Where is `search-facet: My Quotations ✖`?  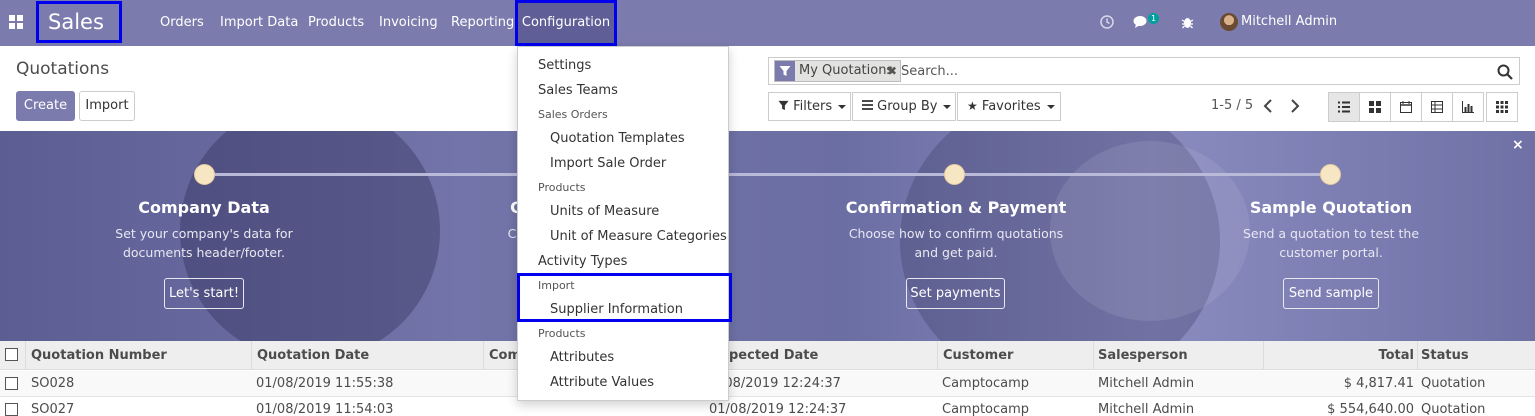
search-facet: My Quotations ✖ is located at coordinates (837, 71).